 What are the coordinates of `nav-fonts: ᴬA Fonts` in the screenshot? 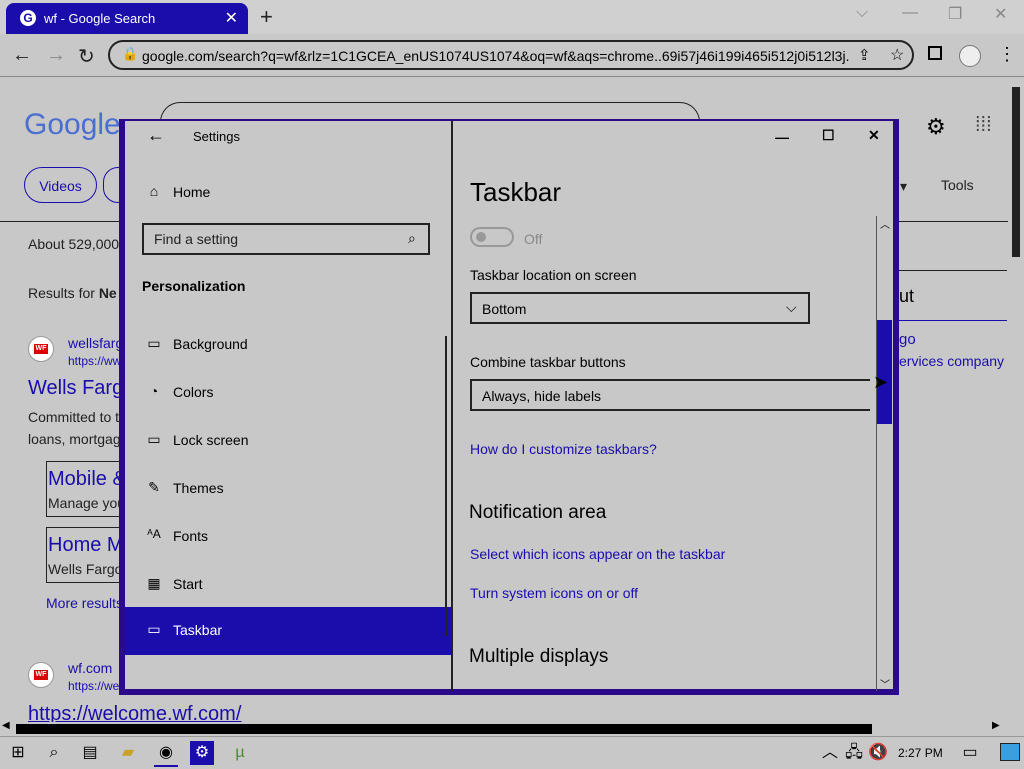 It's located at (288, 537).